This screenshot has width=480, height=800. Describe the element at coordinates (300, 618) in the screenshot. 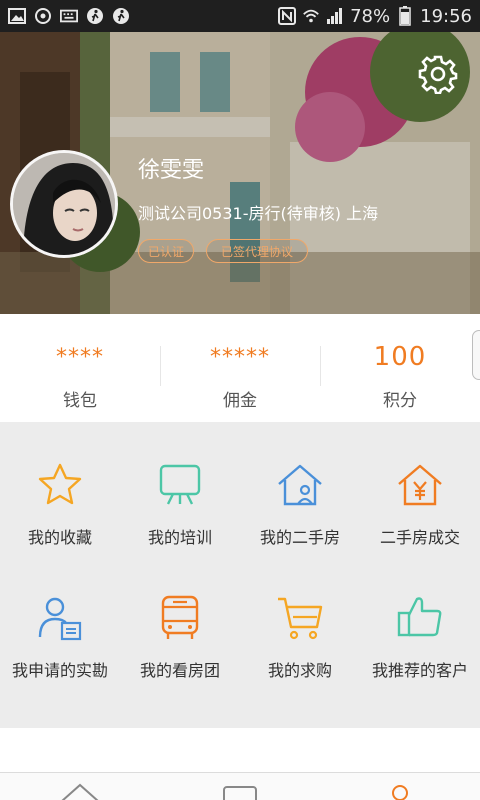

I see `shopping-cart-icon` at that location.